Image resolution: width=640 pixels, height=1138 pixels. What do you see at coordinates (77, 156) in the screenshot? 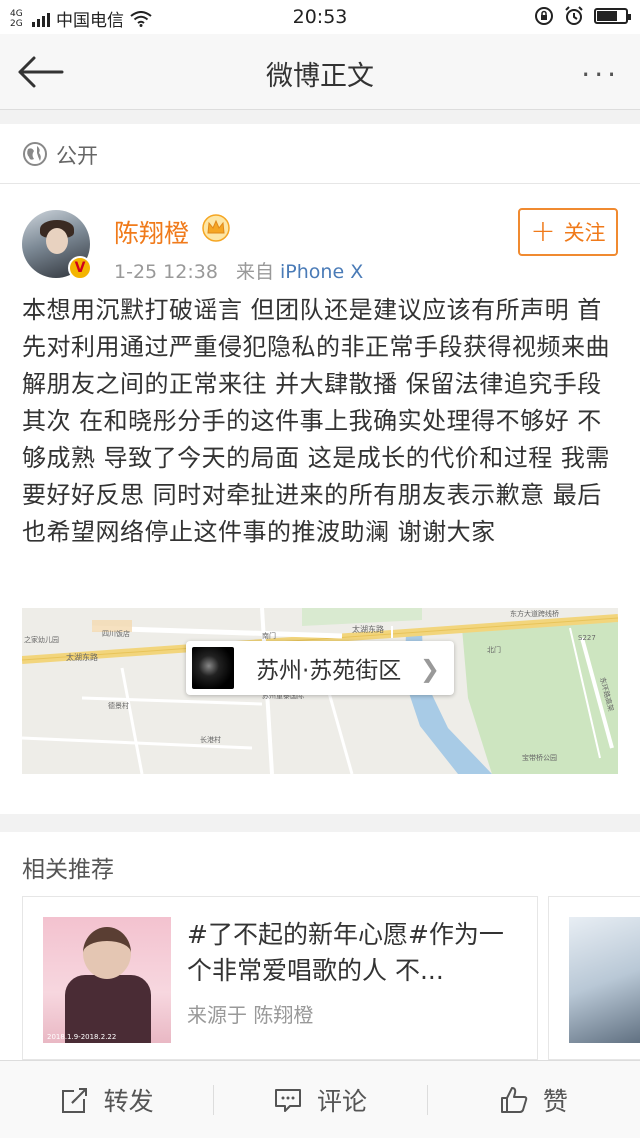
I see `visibility-label: 公开` at bounding box center [77, 156].